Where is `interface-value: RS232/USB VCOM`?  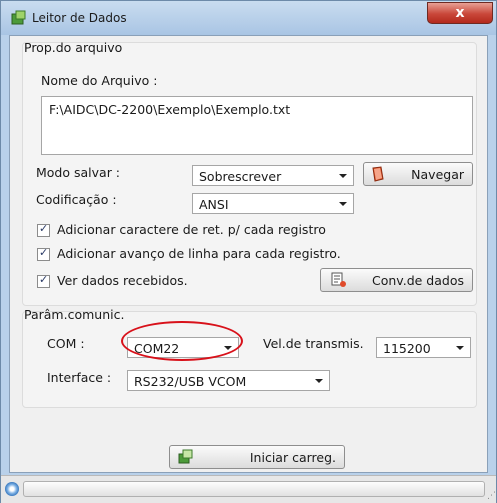 interface-value: RS232/USB VCOM is located at coordinates (190, 381).